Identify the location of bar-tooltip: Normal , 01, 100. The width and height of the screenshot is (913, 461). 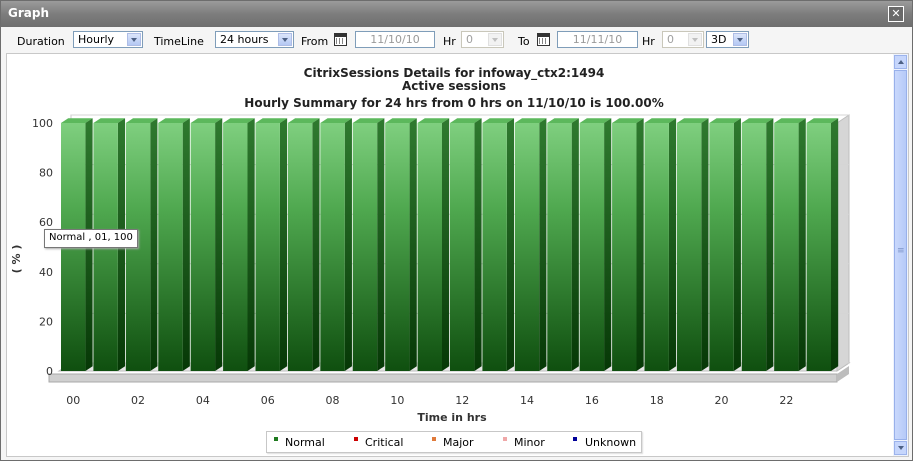
(91, 238).